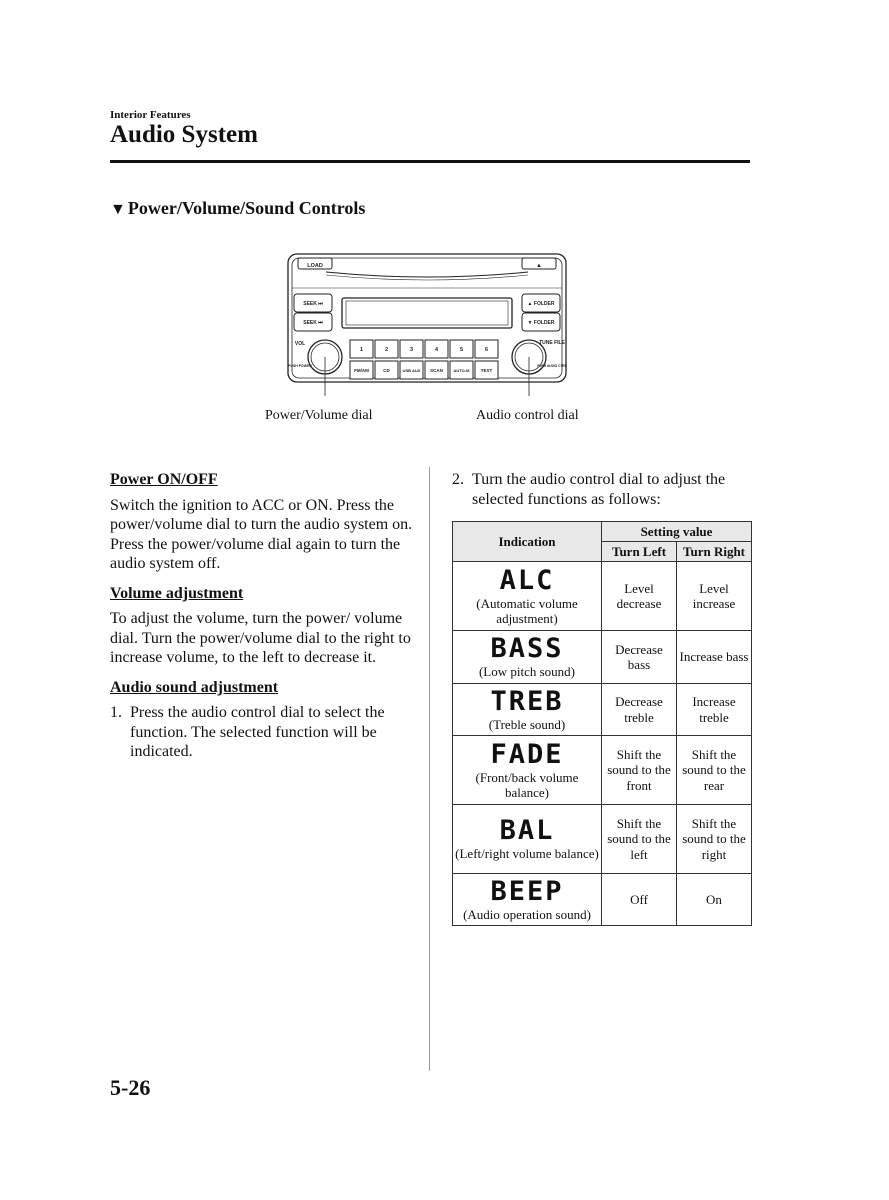  What do you see at coordinates (714, 709) in the screenshot?
I see `turn-right-value: Increase treble` at bounding box center [714, 709].